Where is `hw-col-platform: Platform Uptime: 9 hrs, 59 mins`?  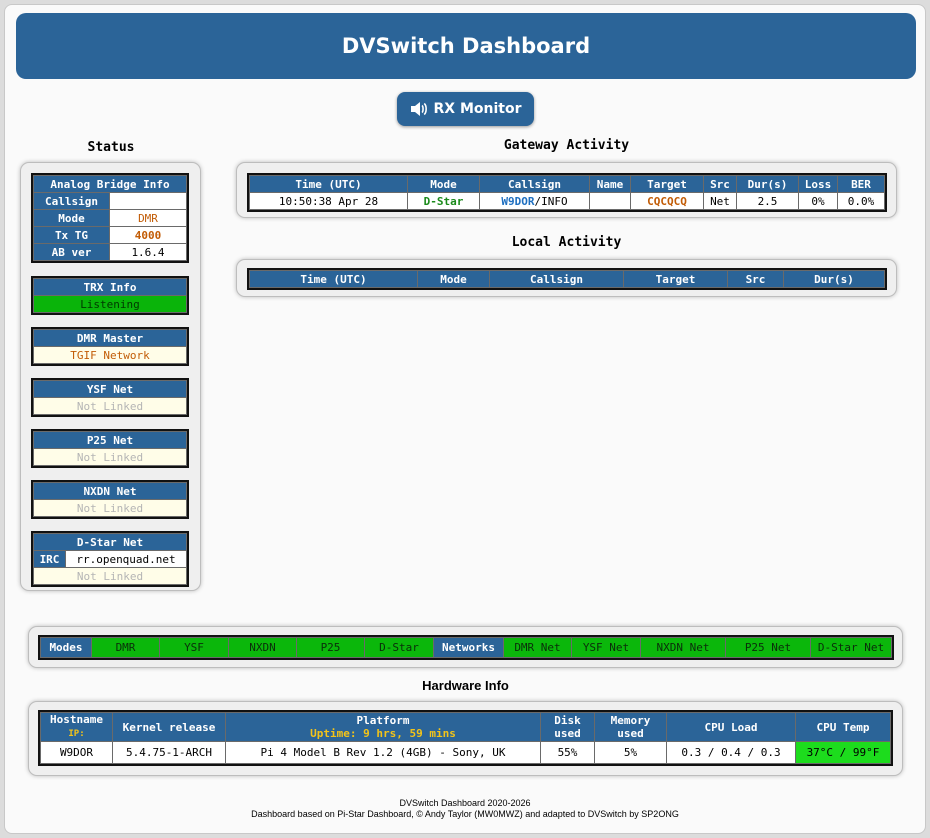 hw-col-platform: Platform Uptime: 9 hrs, 59 mins is located at coordinates (383, 727).